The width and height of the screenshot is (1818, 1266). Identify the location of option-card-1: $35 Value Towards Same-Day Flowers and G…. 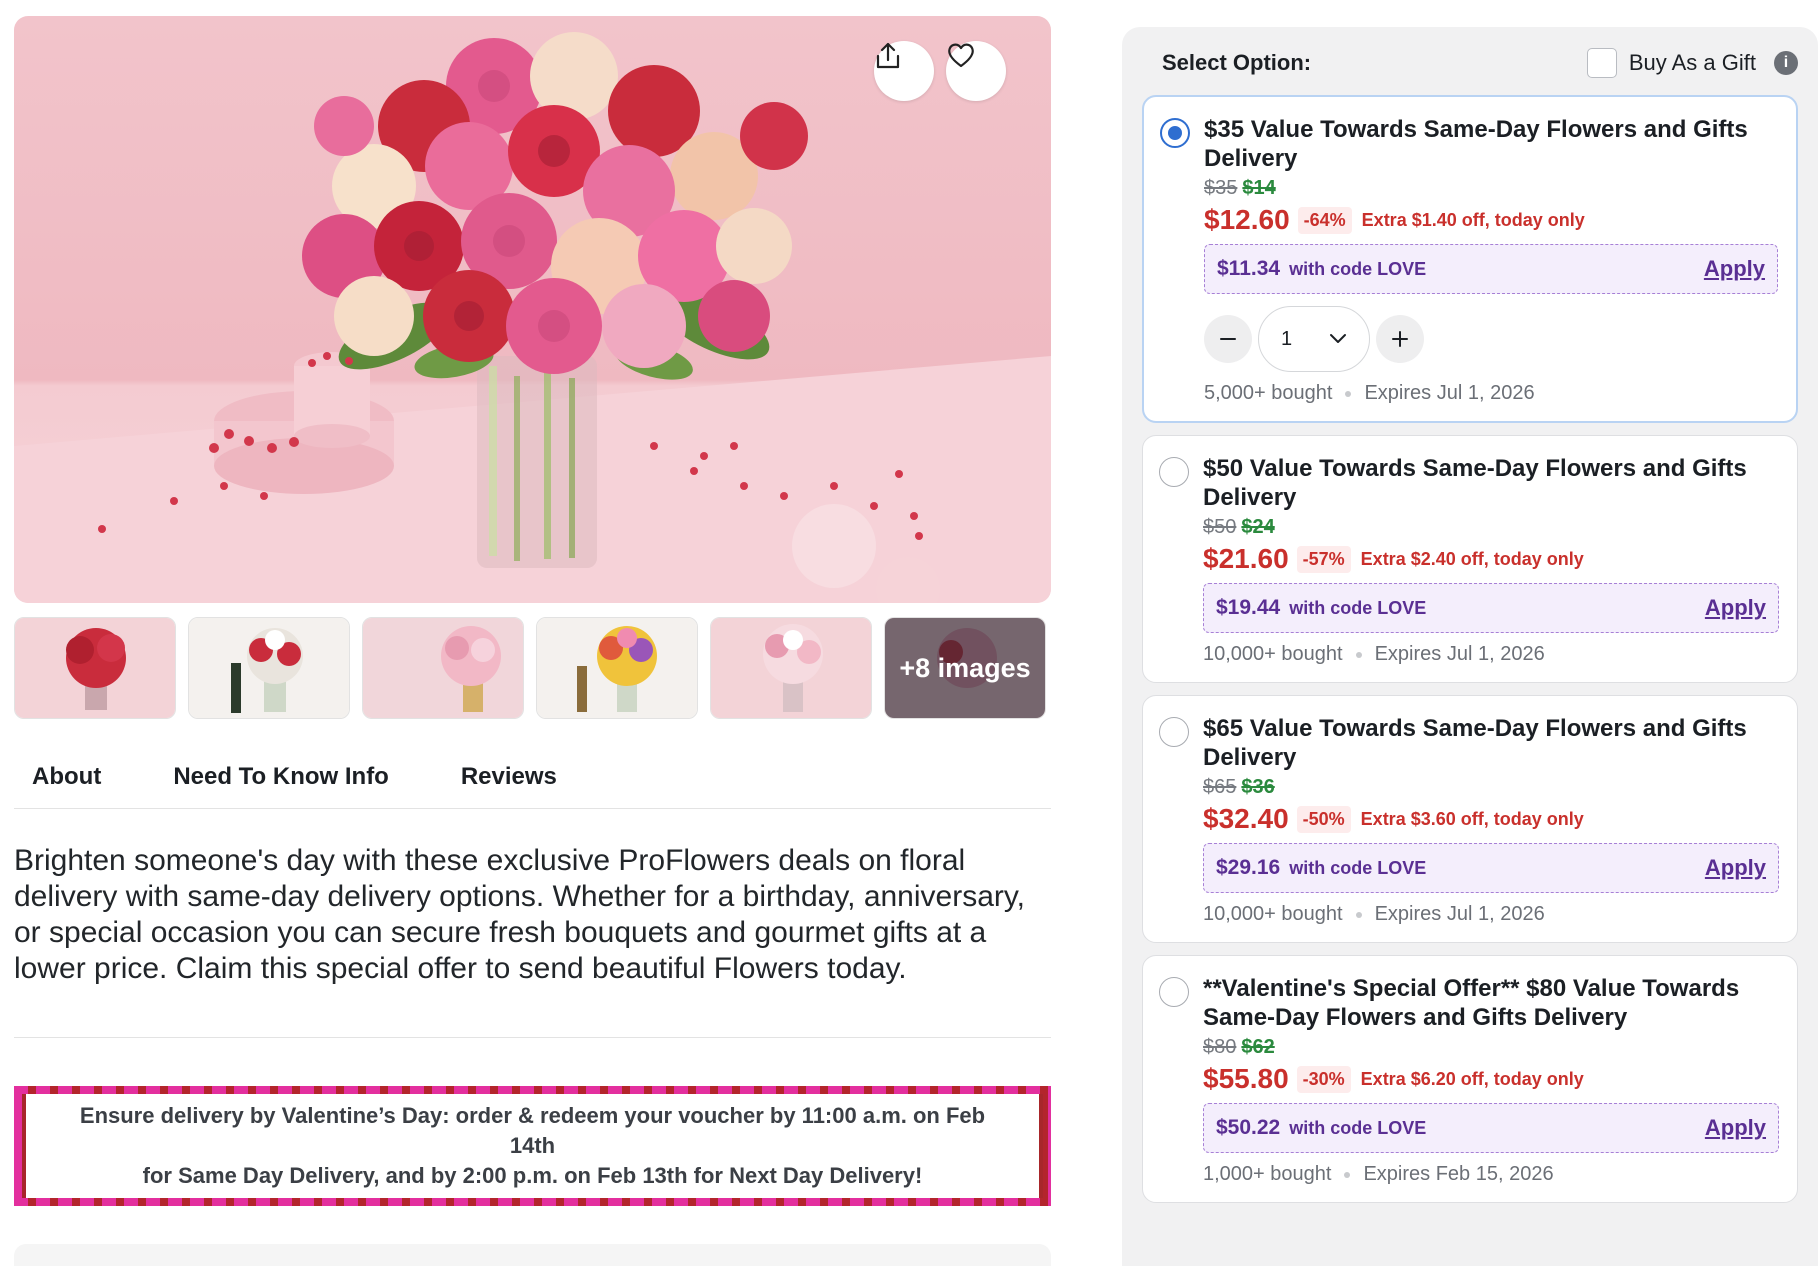
(1470, 259).